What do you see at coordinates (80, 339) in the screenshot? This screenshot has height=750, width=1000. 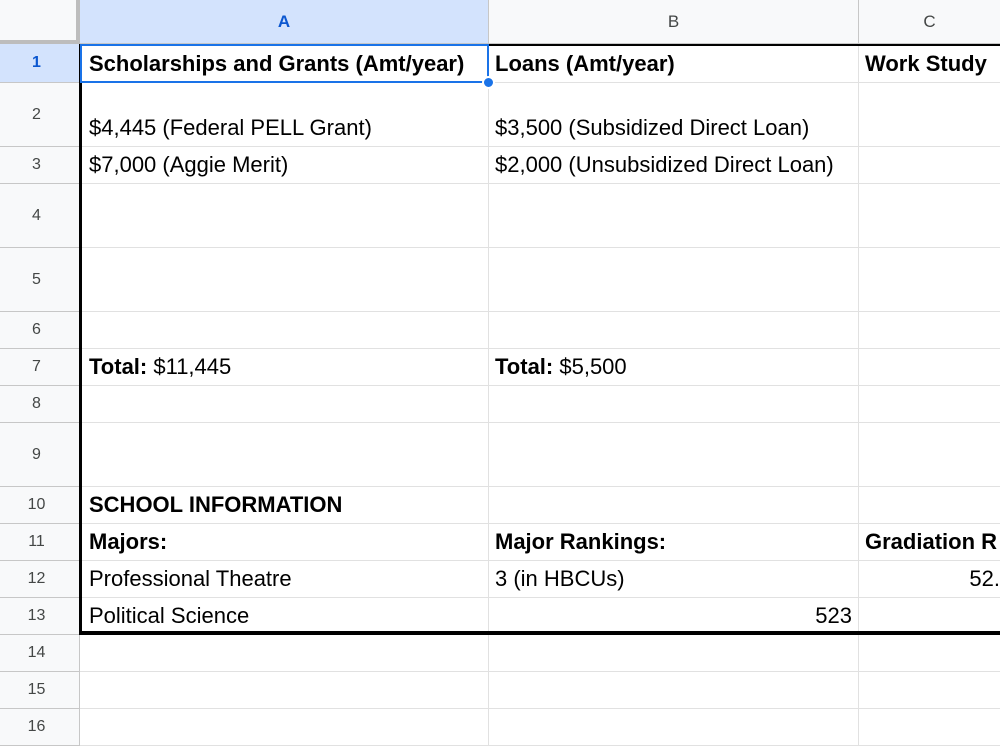 I see `range-border-left` at bounding box center [80, 339].